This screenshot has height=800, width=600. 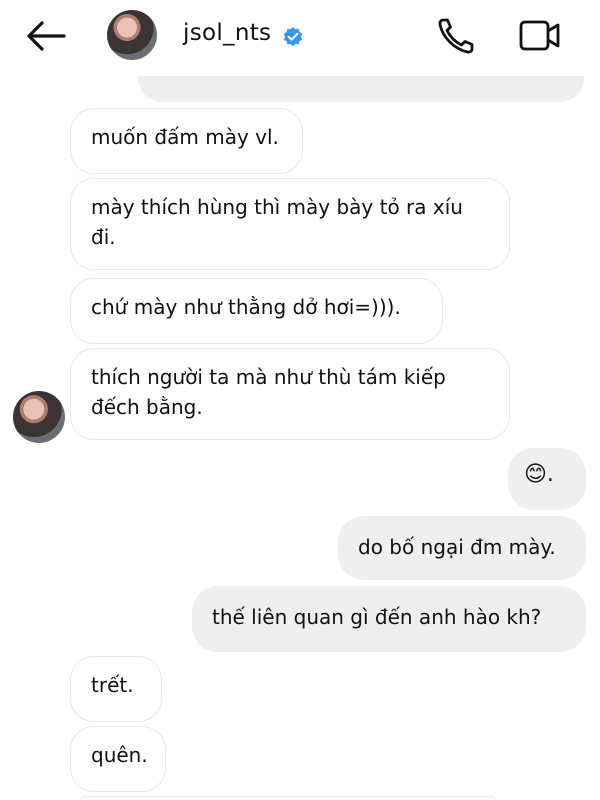 I want to click on avatar, so click(x=132, y=35).